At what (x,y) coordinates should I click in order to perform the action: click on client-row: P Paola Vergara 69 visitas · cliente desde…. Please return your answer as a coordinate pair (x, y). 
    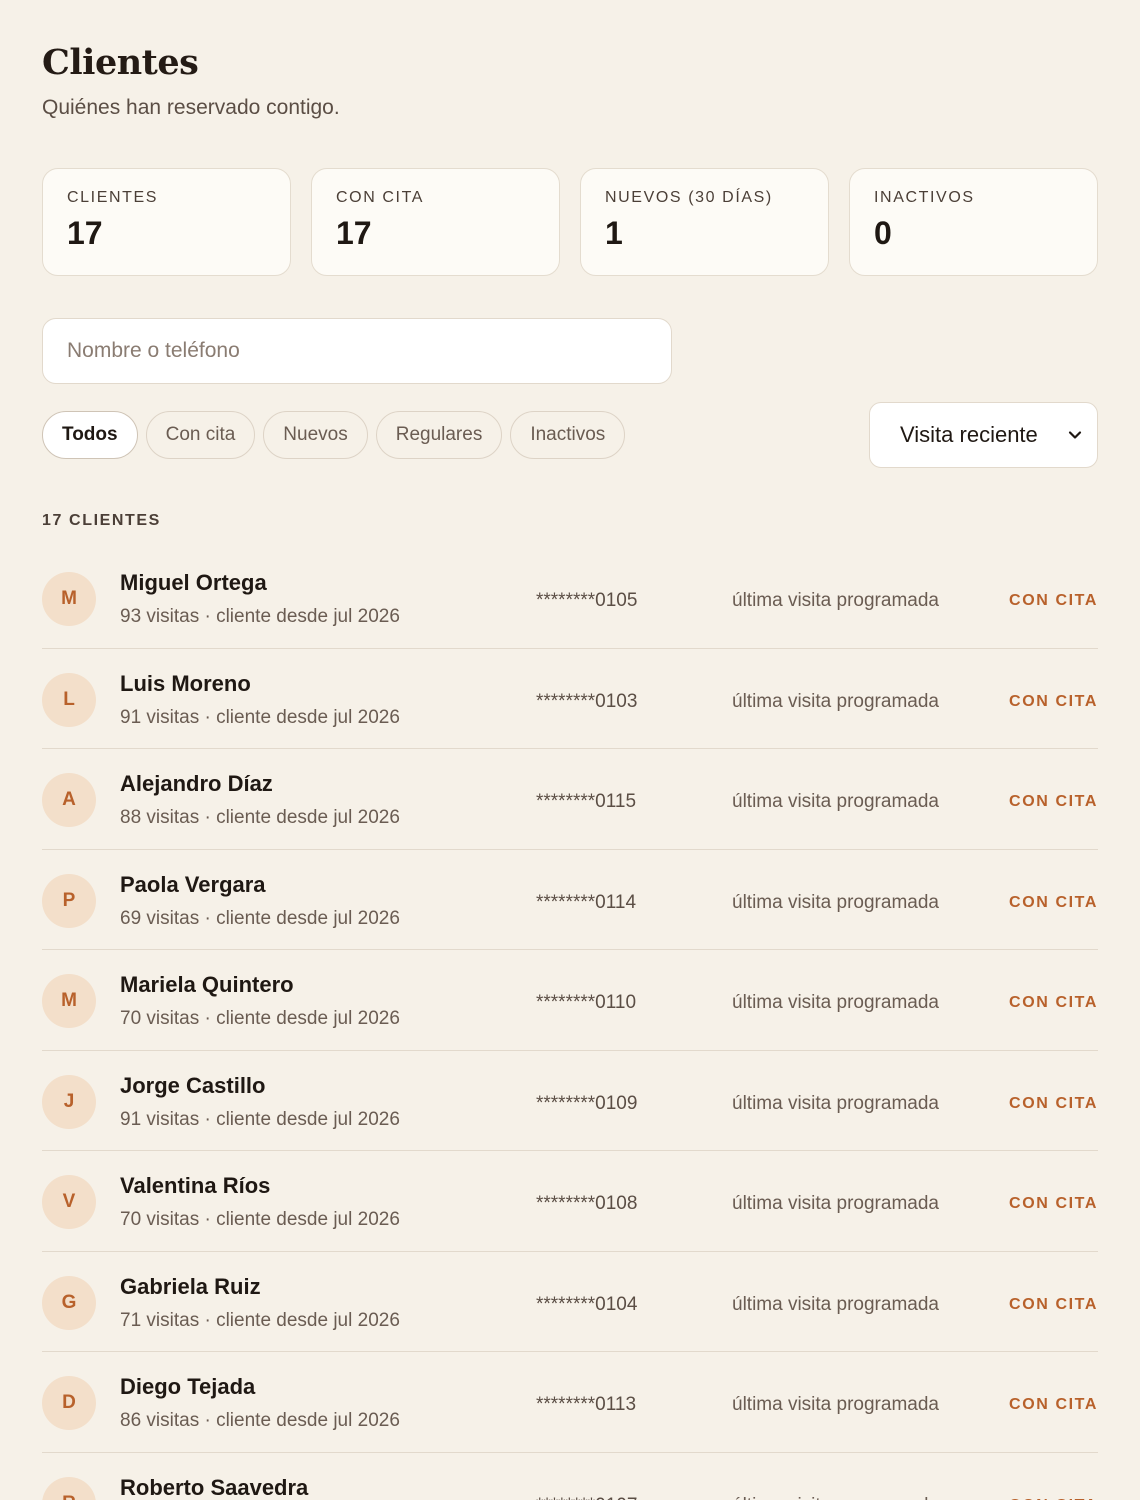
    Looking at the image, I should click on (570, 900).